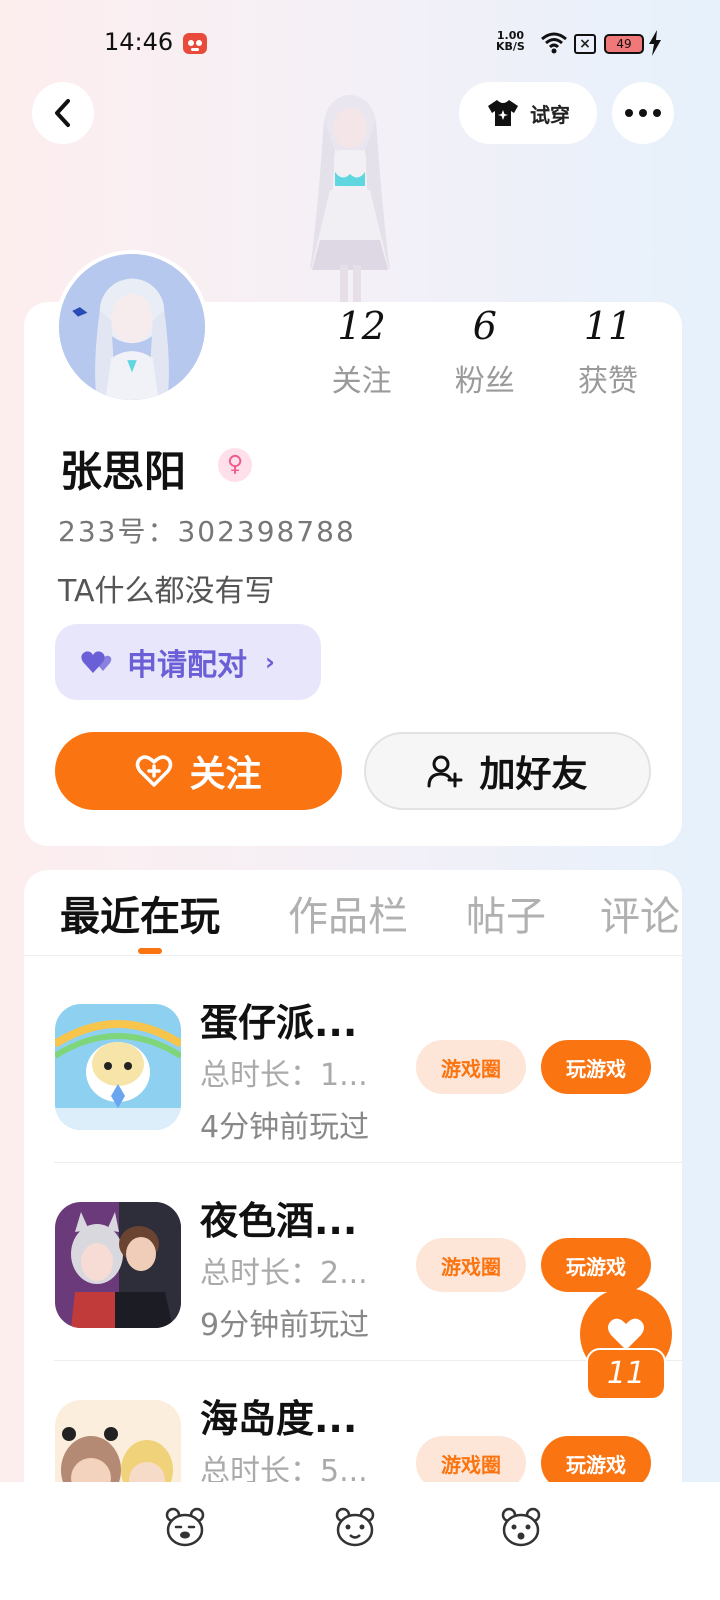 This screenshot has height=1600, width=720. What do you see at coordinates (140, 913) in the screenshot?
I see `tab-recently-played: 最近在玩` at bounding box center [140, 913].